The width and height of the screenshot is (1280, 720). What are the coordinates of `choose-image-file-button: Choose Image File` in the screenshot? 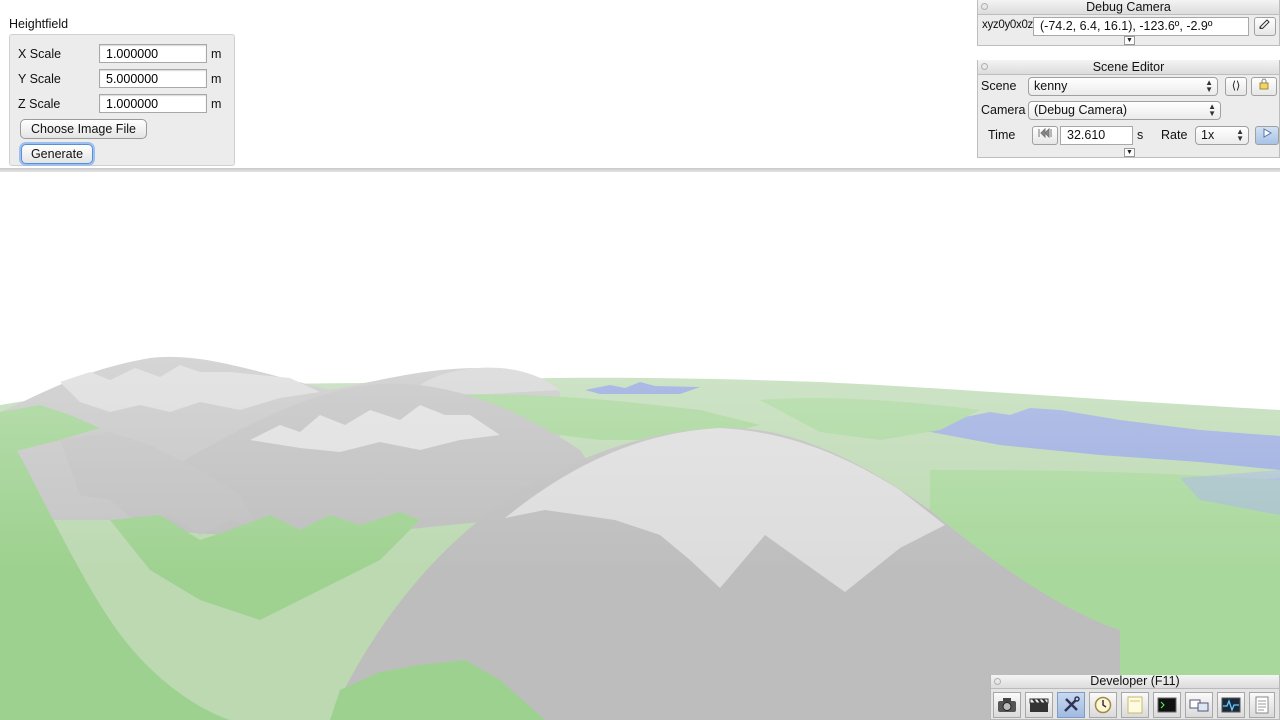 It's located at (83, 129).